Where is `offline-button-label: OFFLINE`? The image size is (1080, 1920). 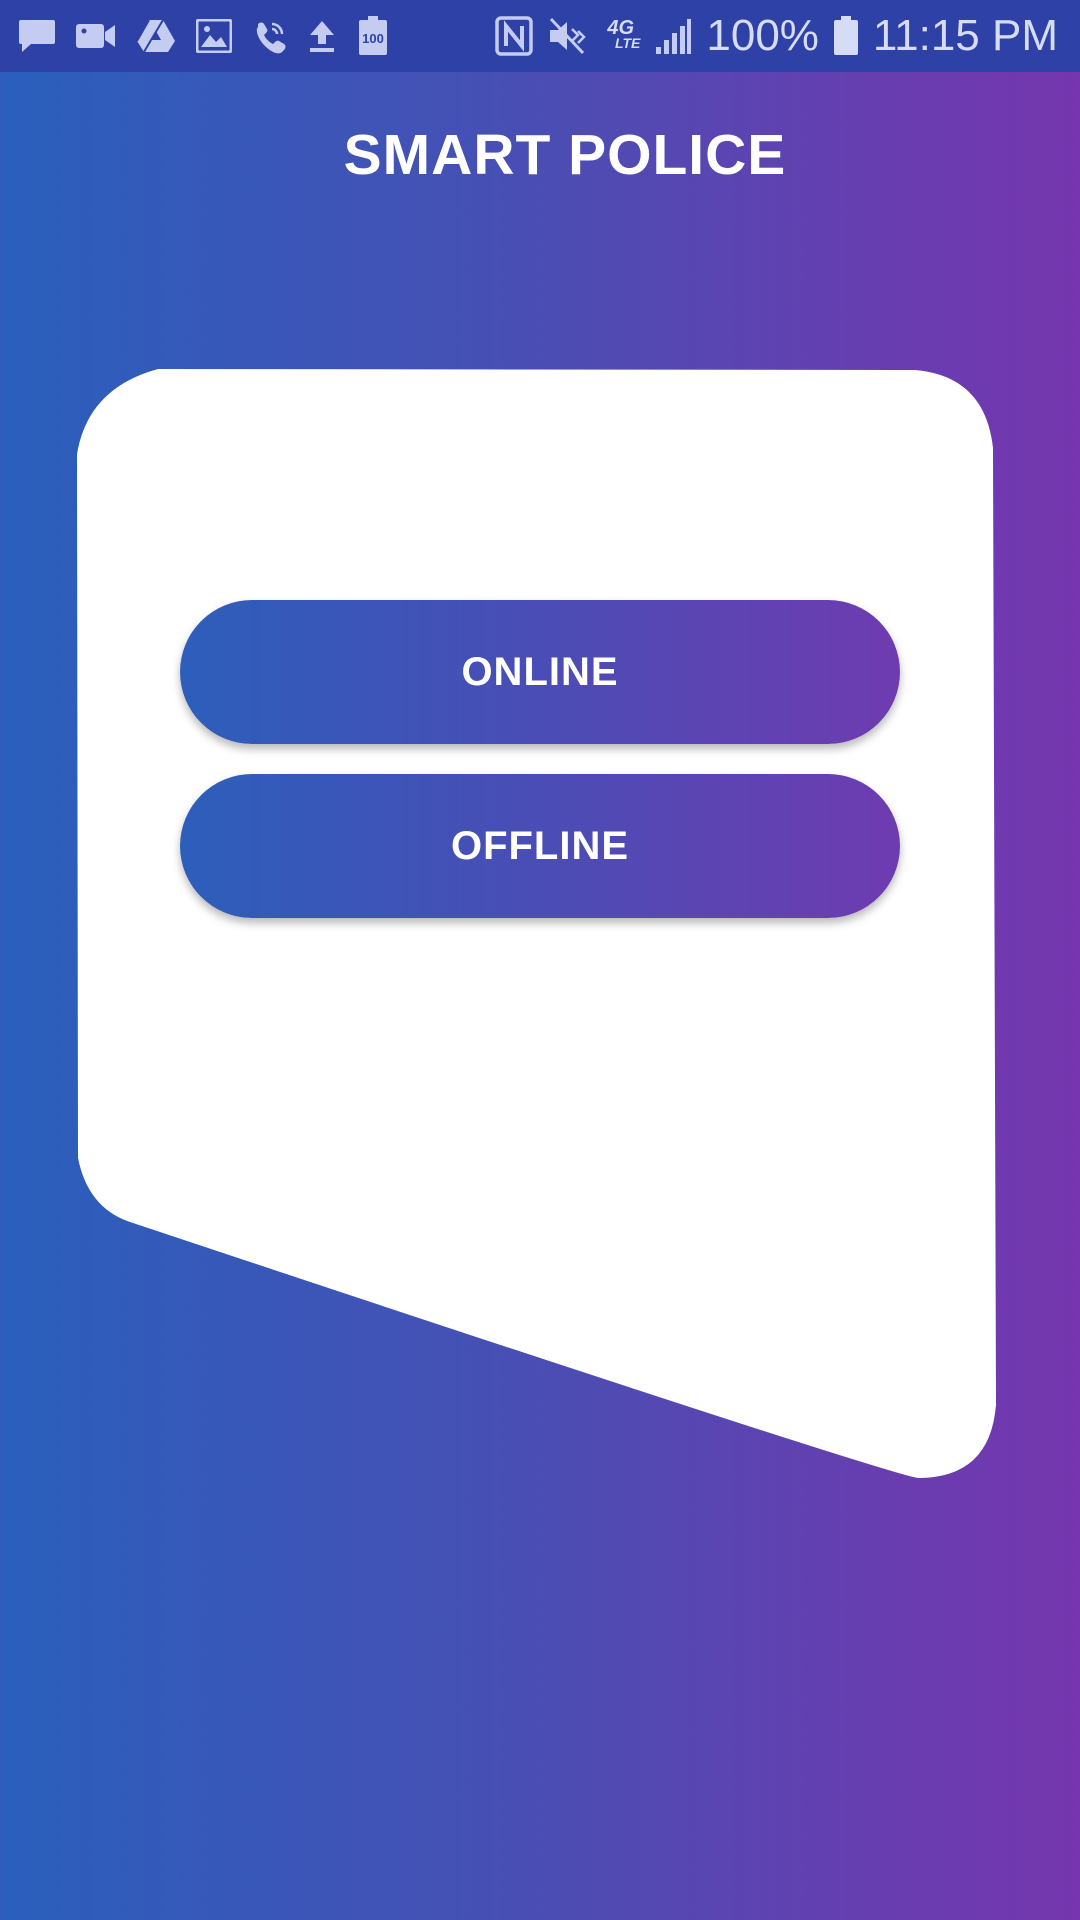 offline-button-label: OFFLINE is located at coordinates (540, 845).